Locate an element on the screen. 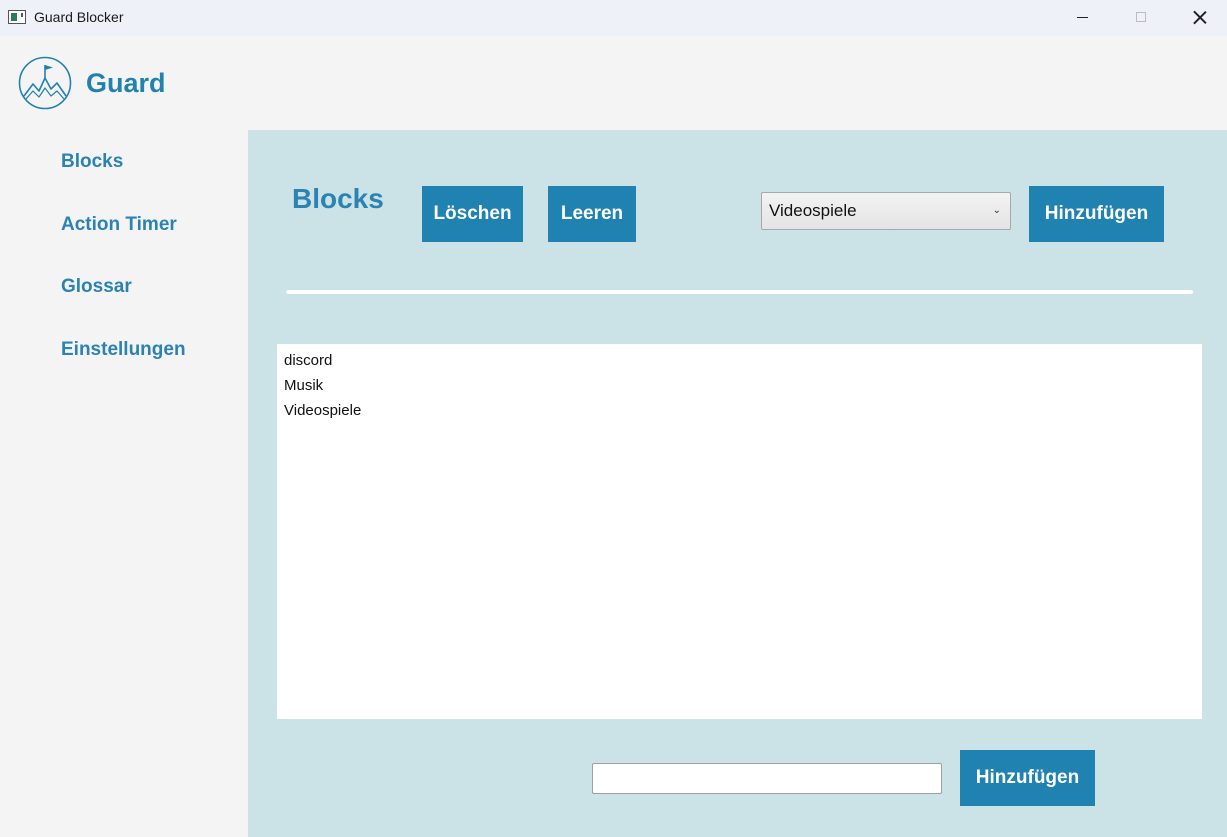 The width and height of the screenshot is (1227, 837). close-icon is located at coordinates (1200, 17).